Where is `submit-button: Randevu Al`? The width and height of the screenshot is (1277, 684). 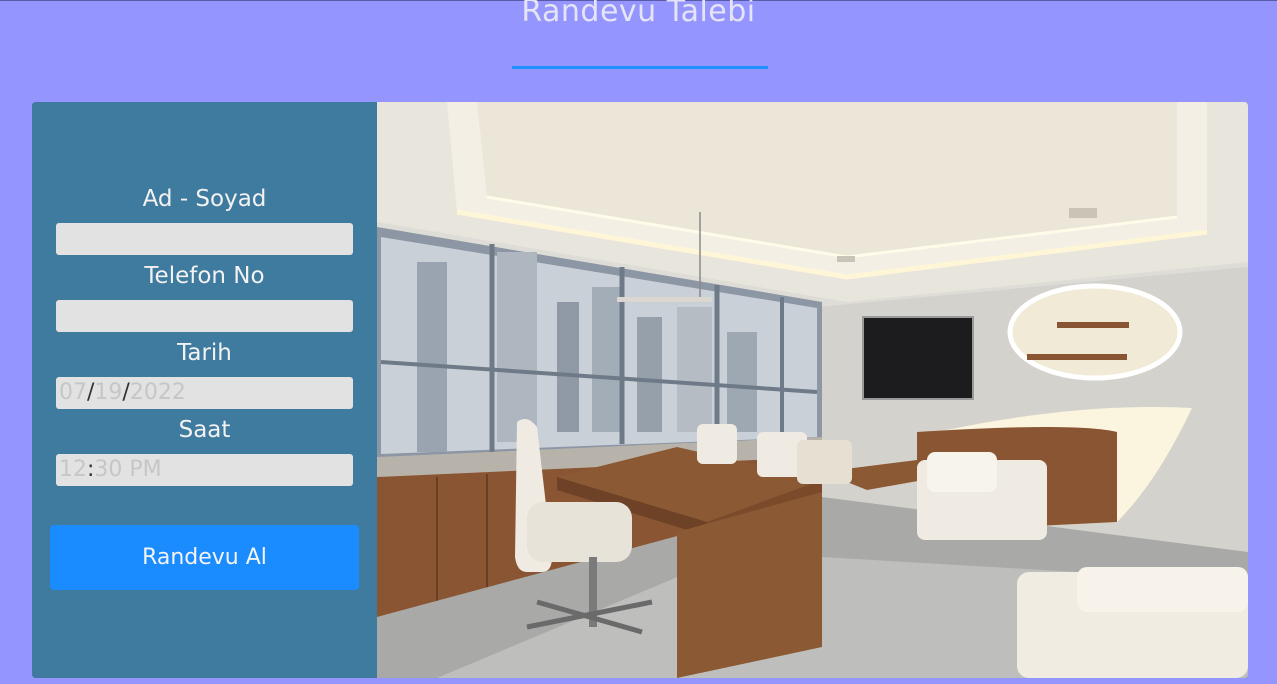 submit-button: Randevu Al is located at coordinates (204, 557).